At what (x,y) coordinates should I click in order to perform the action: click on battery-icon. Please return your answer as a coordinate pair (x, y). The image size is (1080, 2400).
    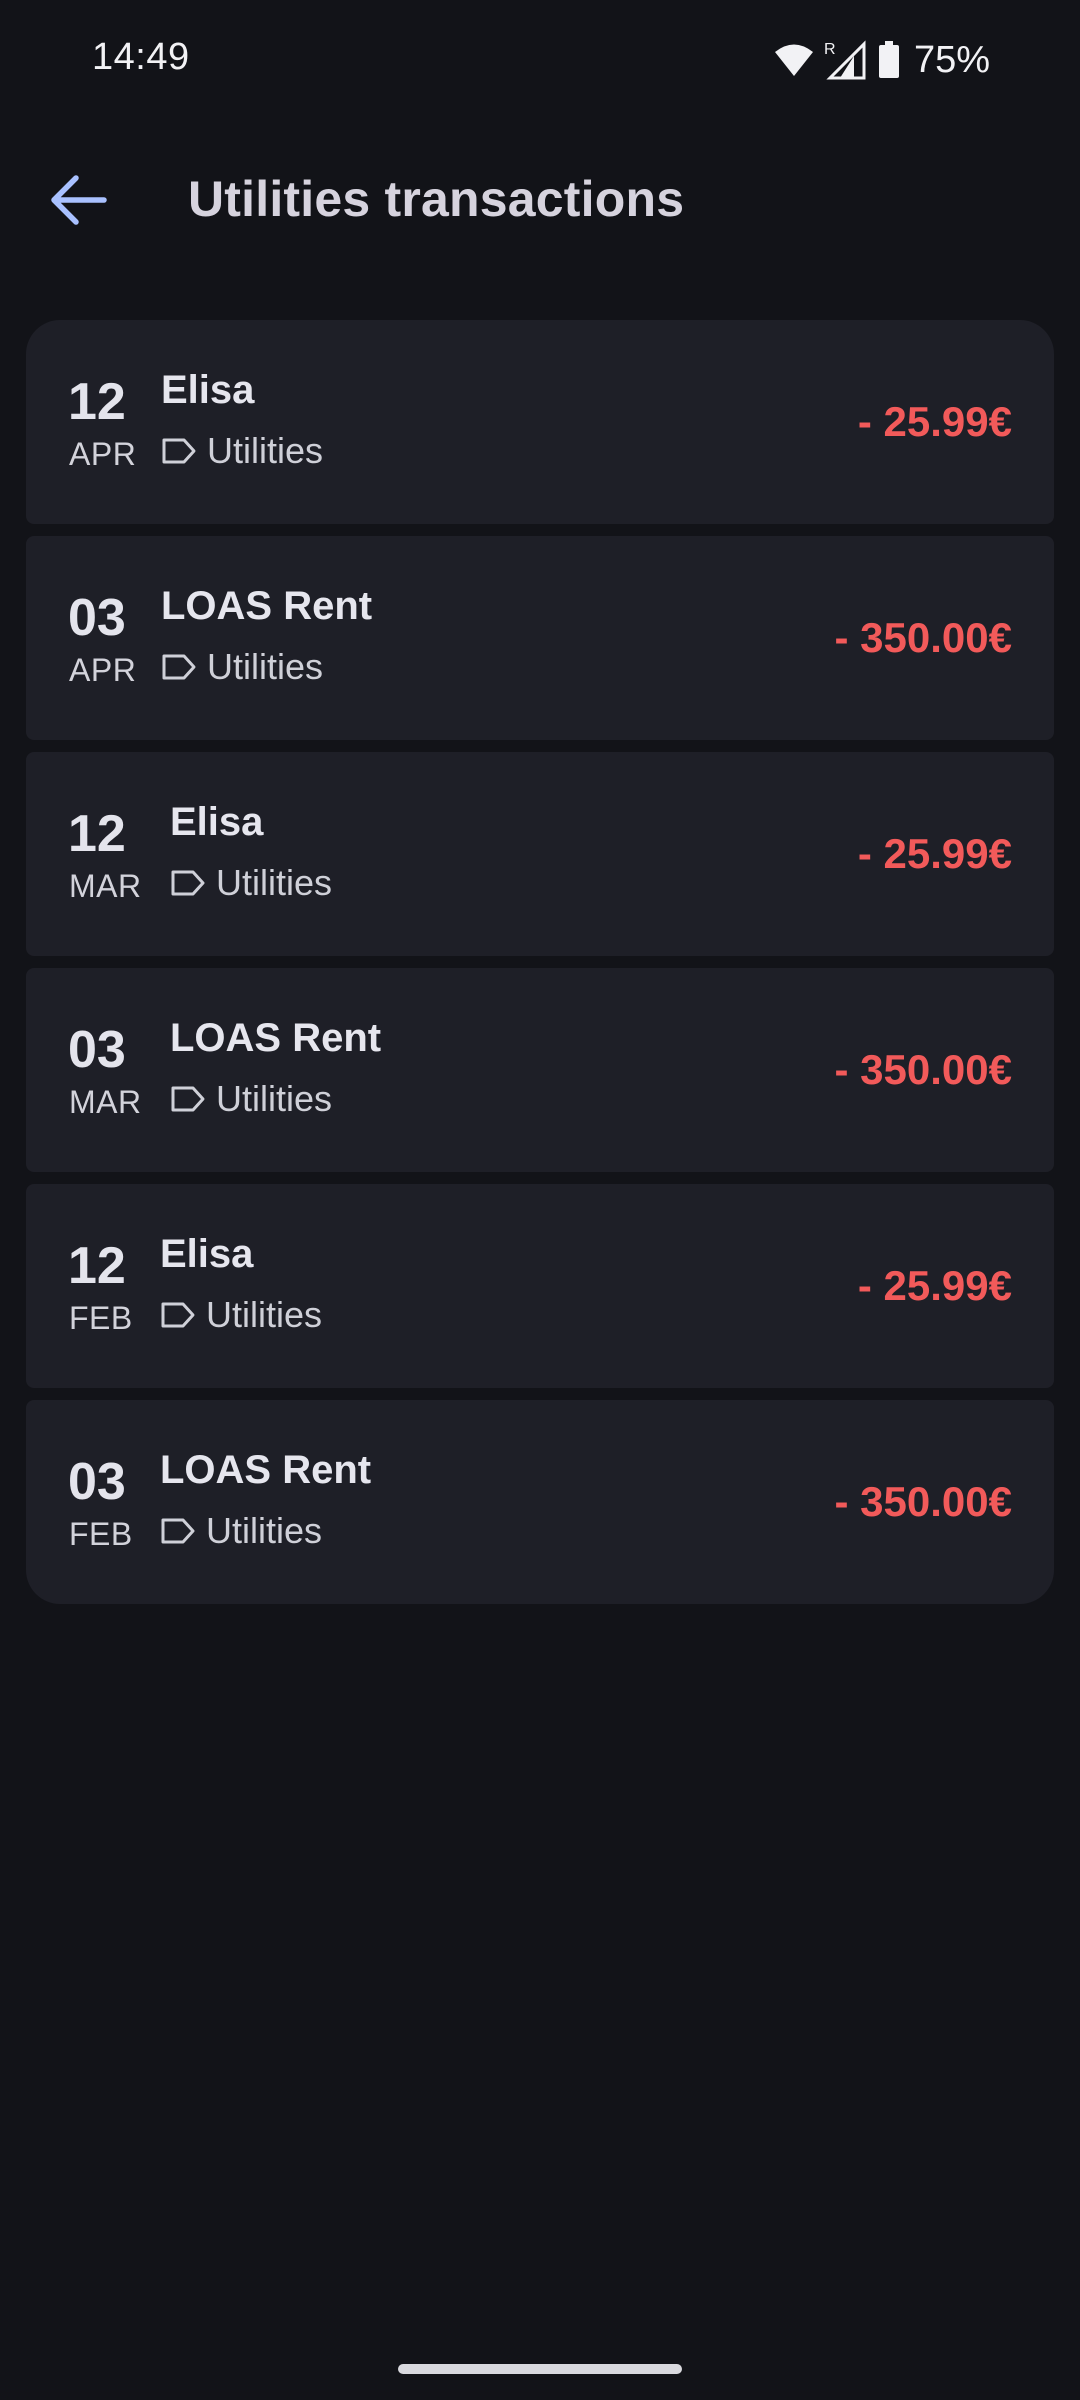
    Looking at the image, I should click on (889, 60).